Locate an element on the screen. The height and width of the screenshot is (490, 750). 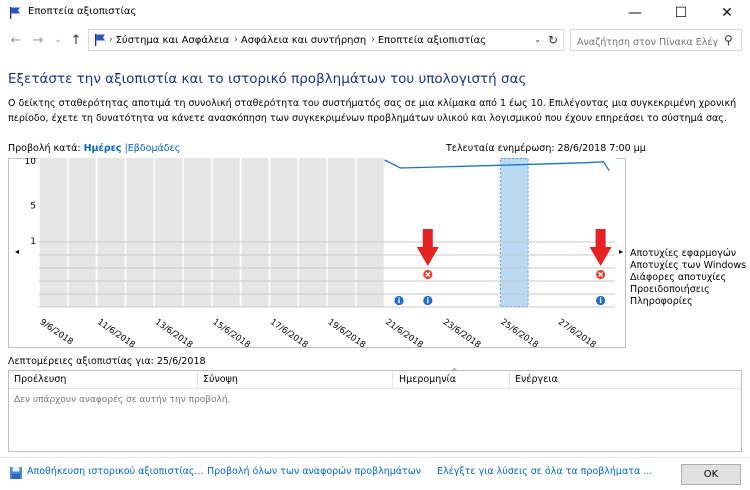
y-tick-label: 10 is located at coordinates (31, 162).